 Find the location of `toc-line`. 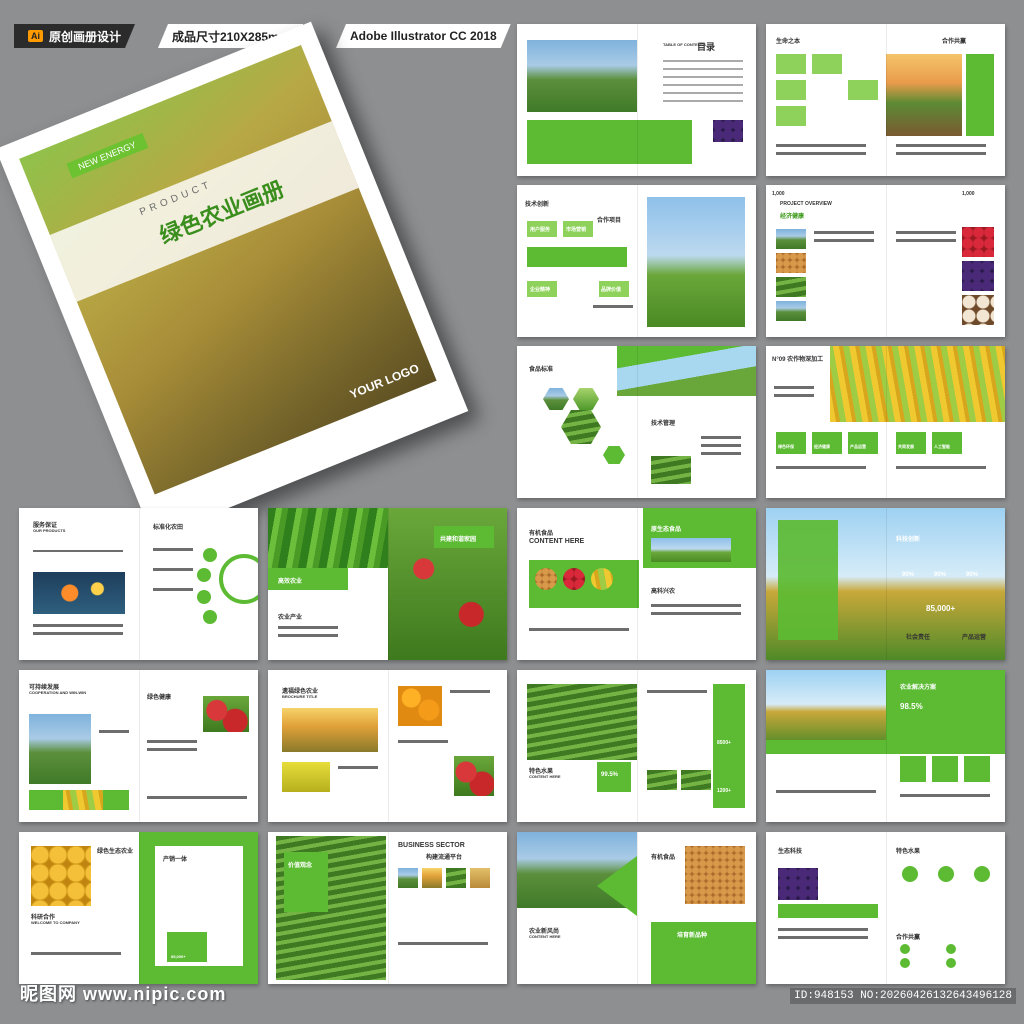

toc-line is located at coordinates (703, 77).